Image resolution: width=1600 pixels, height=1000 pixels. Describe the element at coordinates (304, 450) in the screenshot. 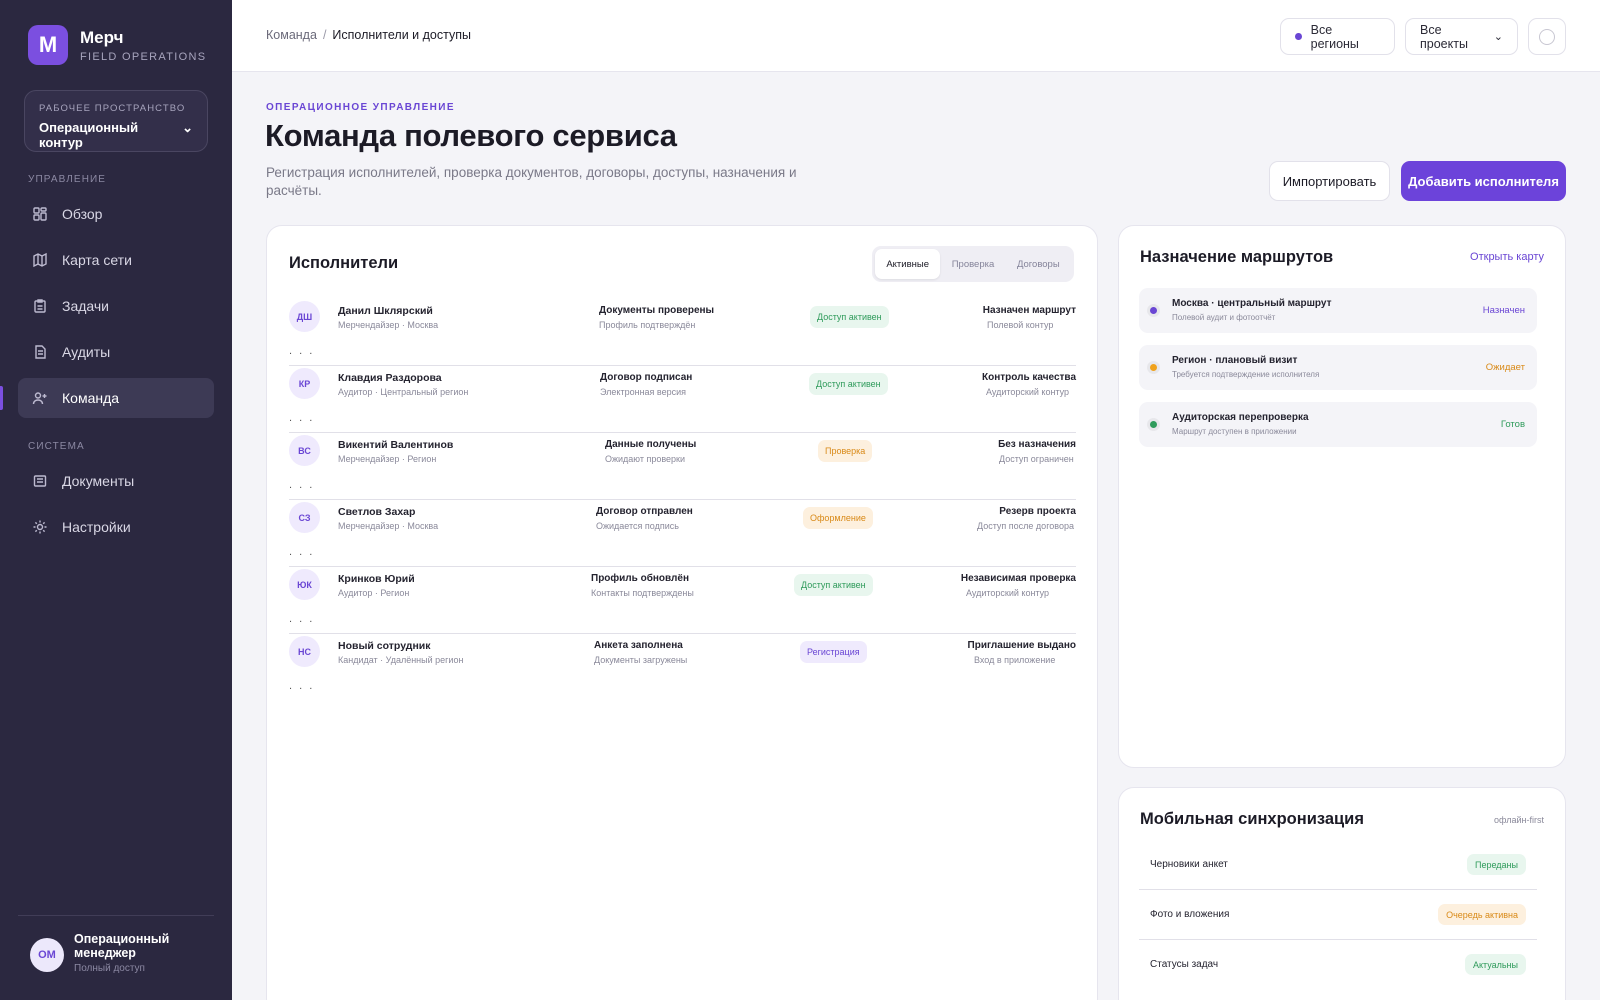

I see `avatar: ВС` at that location.